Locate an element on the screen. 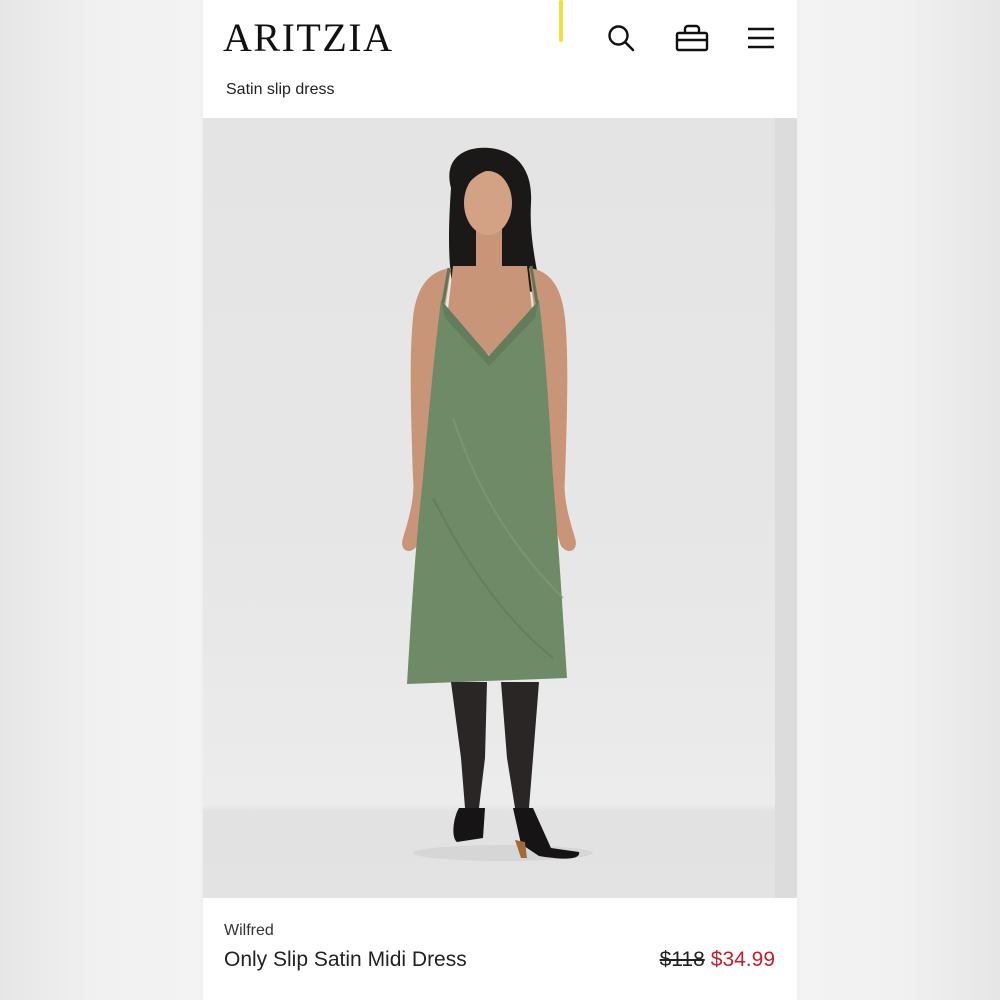 This screenshot has height=1000, width=1000. product-price: $118 $34.99 is located at coordinates (717, 960).